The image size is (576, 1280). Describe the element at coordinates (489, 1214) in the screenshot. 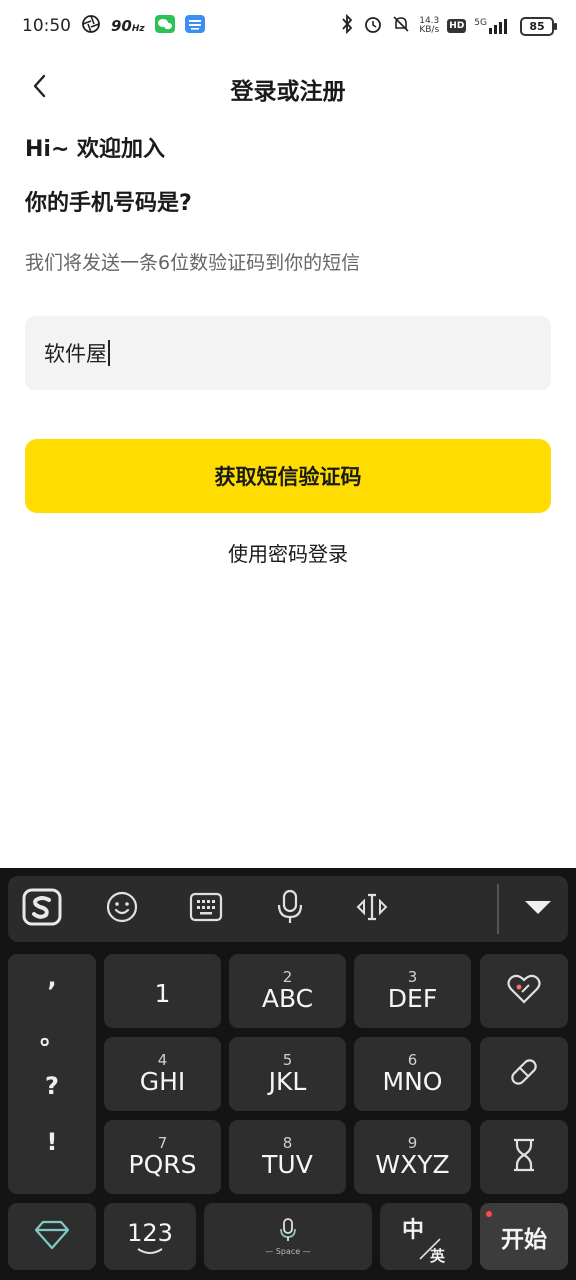

I see `notification-dot` at that location.